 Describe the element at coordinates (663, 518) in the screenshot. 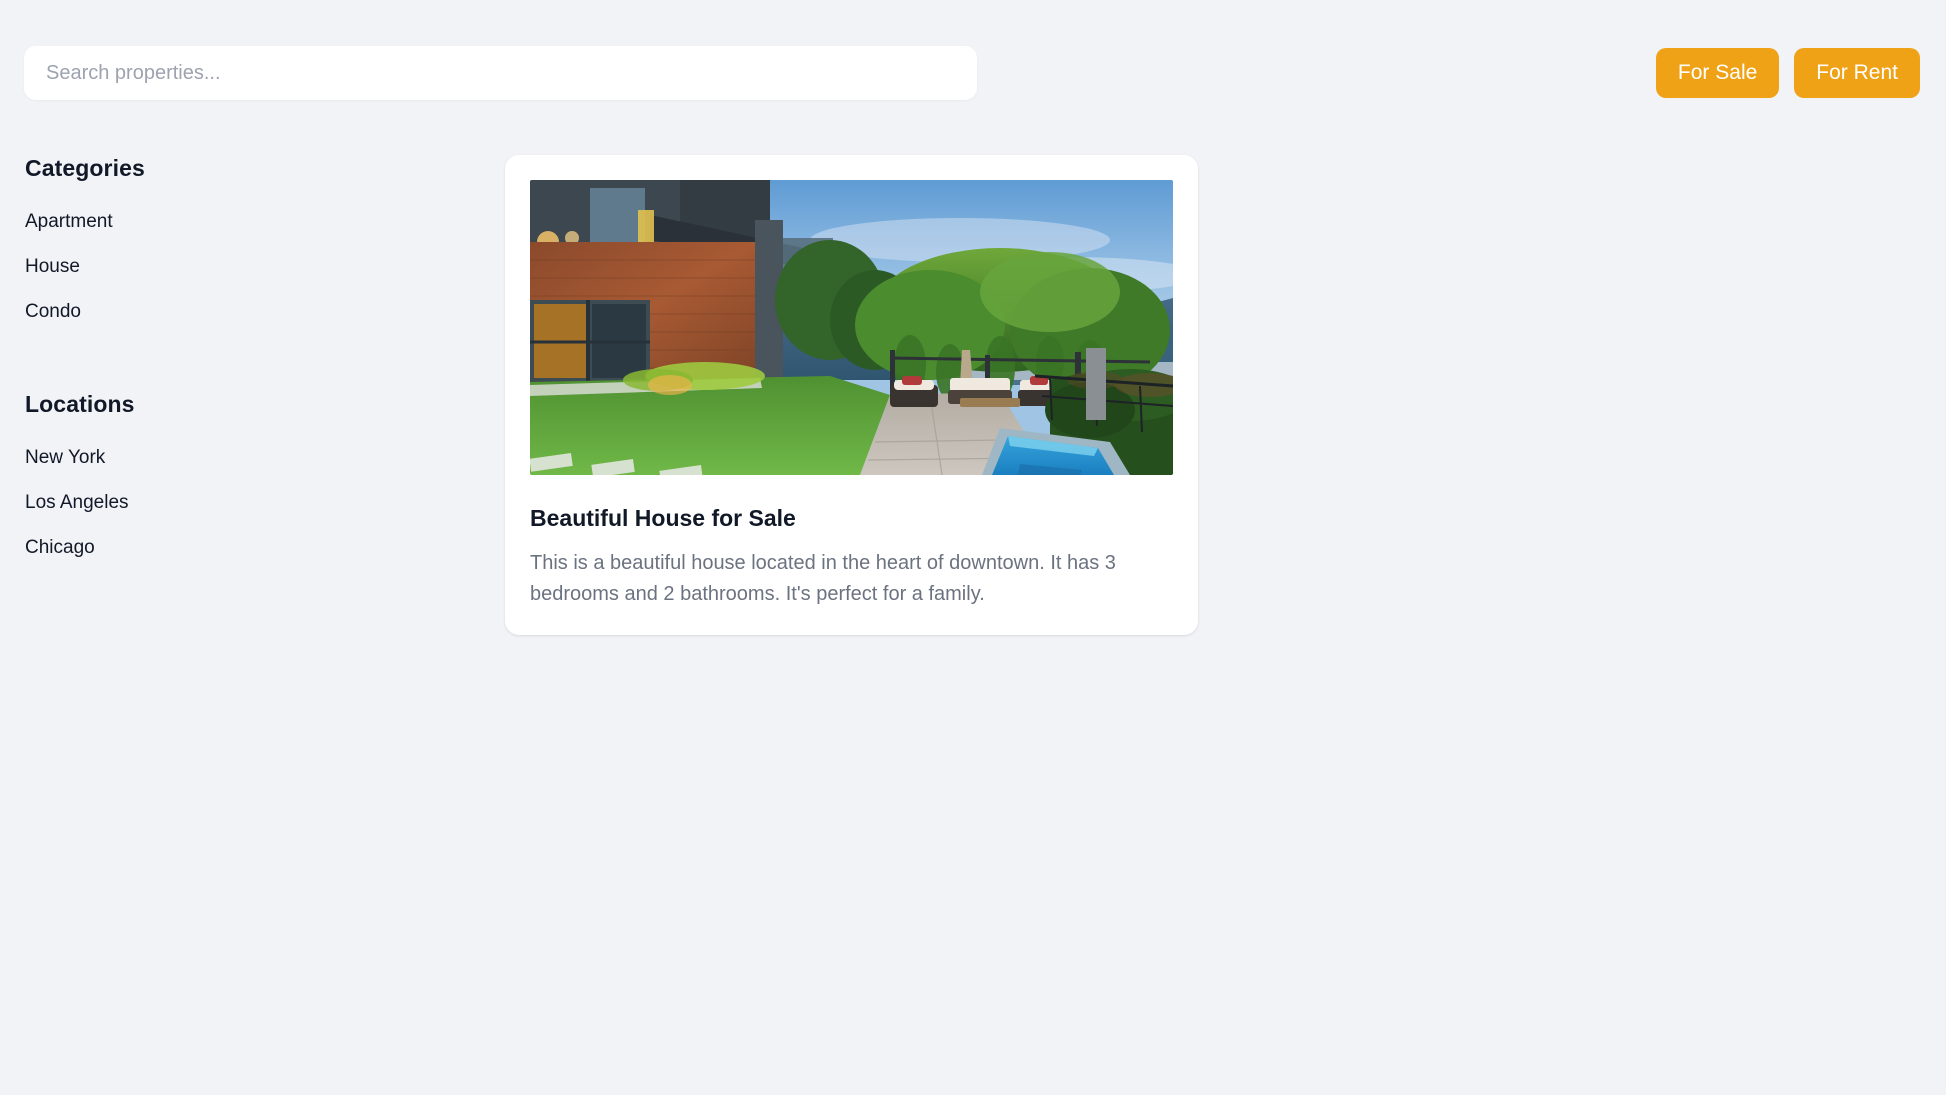

I see `property-title: Beautiful House for Sale` at that location.